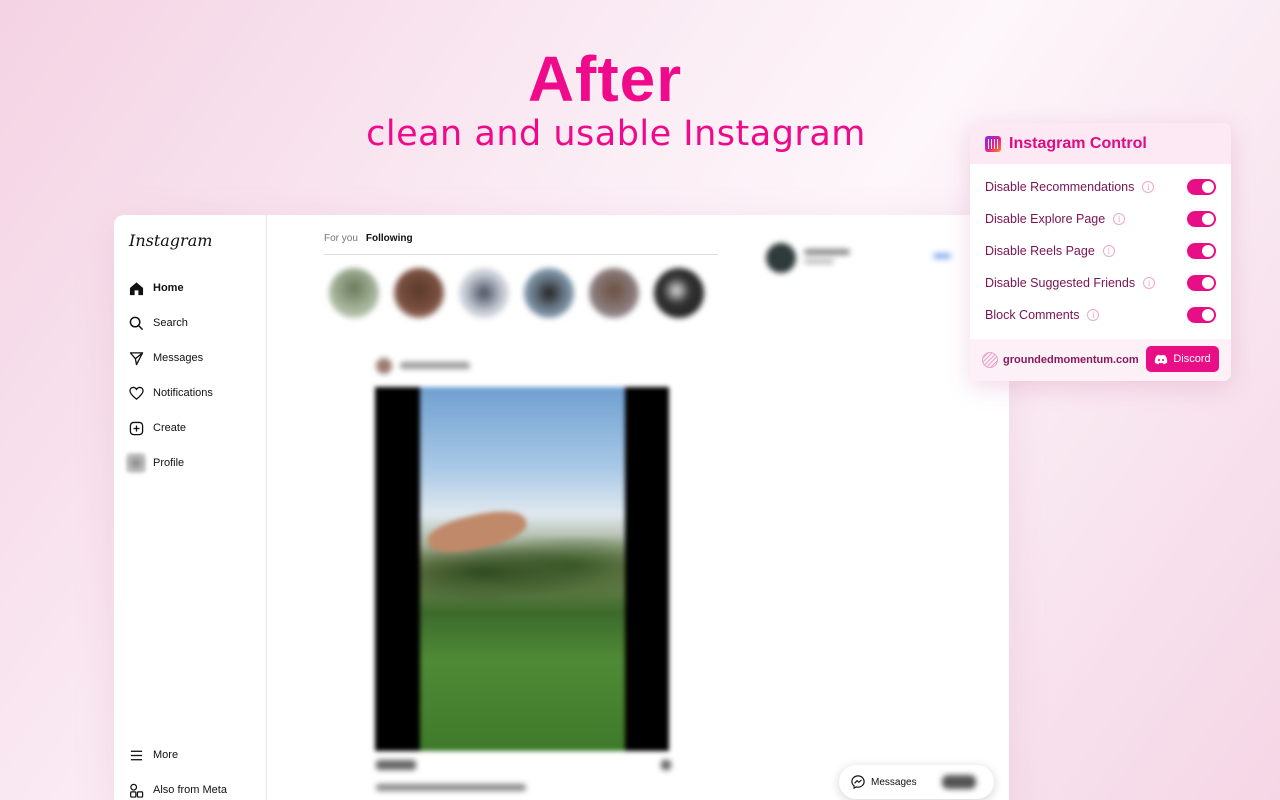  Describe the element at coordinates (858, 258) in the screenshot. I see `suggested-account` at that location.